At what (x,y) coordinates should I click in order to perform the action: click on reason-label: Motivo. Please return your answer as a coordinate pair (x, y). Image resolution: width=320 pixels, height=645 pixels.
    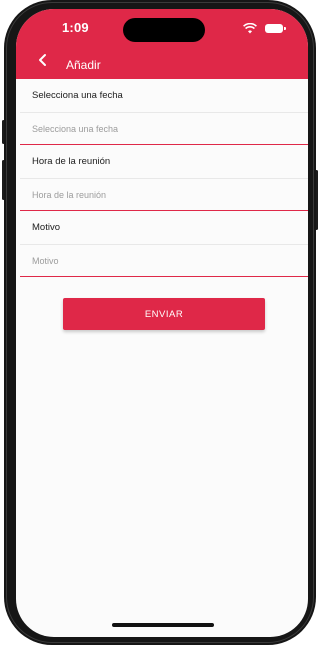
    Looking at the image, I should click on (164, 228).